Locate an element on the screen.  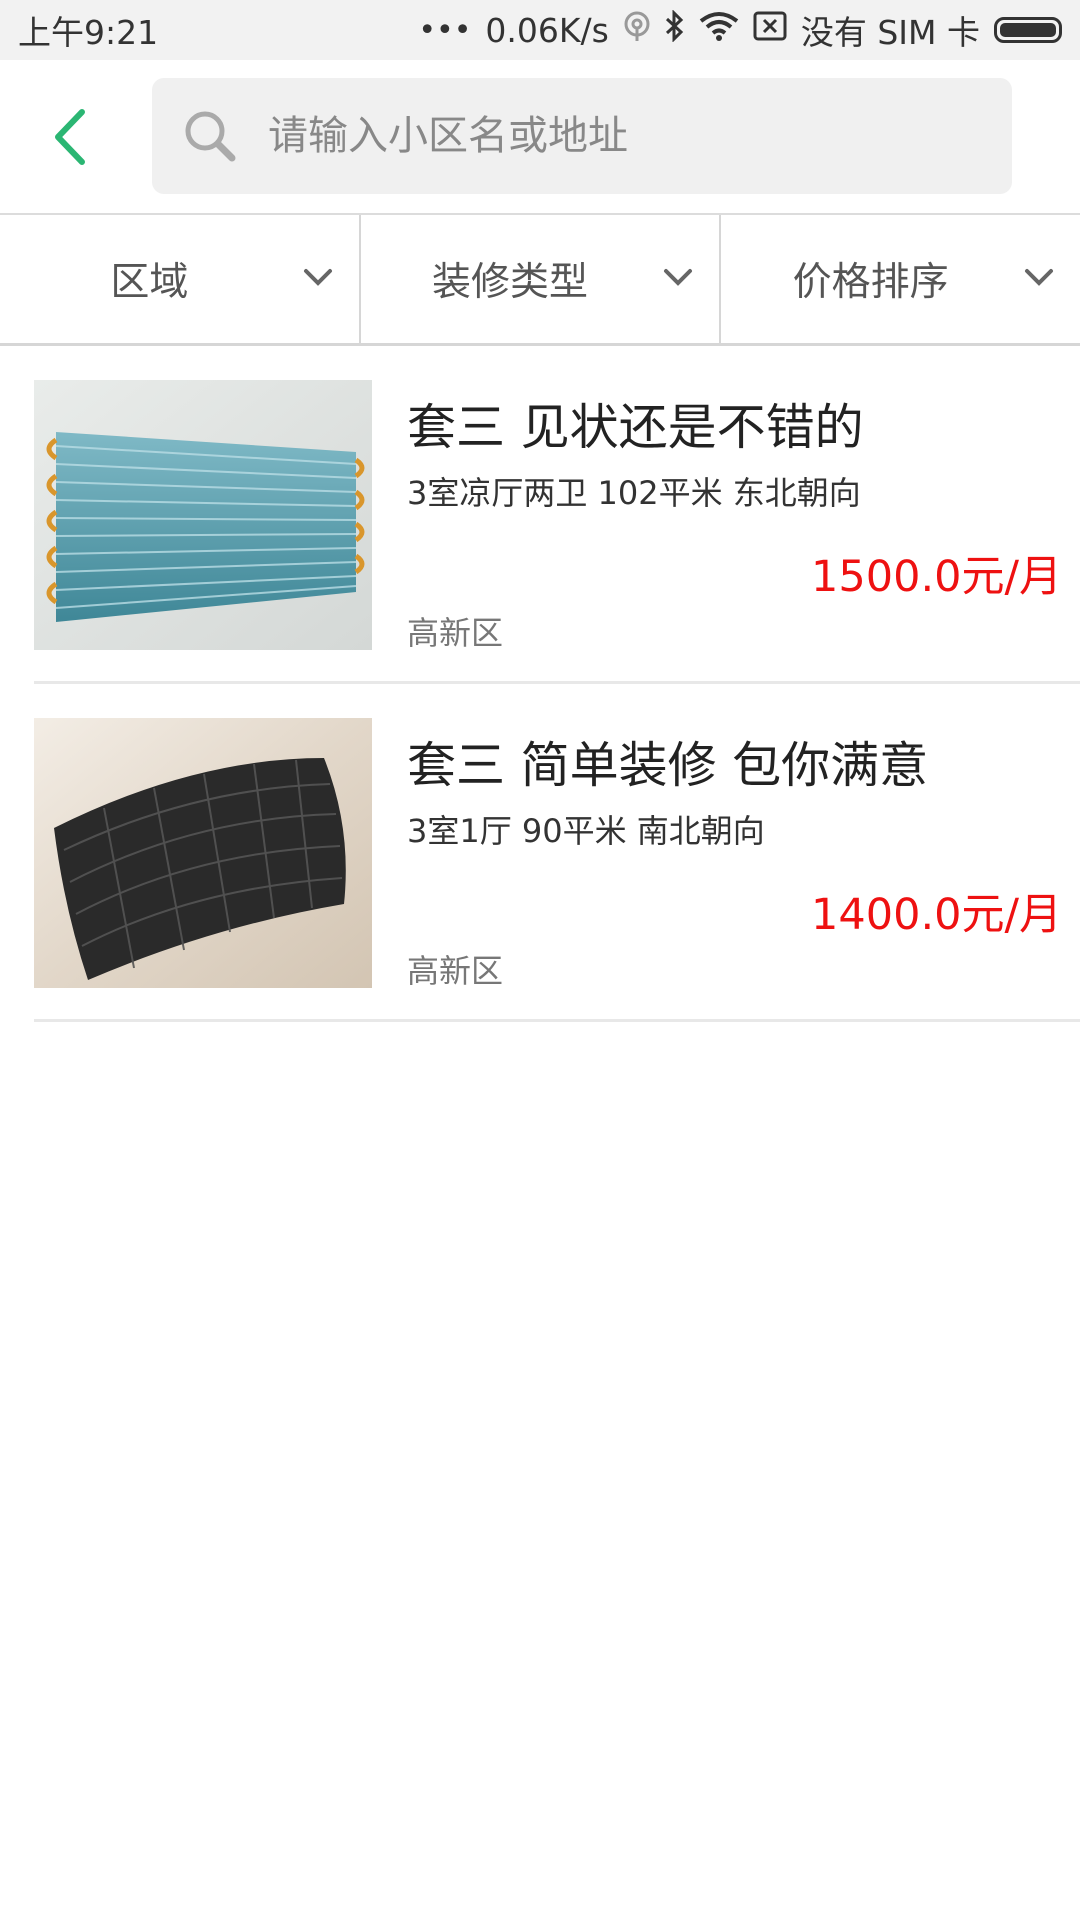
chevron-left-icon is located at coordinates (70, 137).